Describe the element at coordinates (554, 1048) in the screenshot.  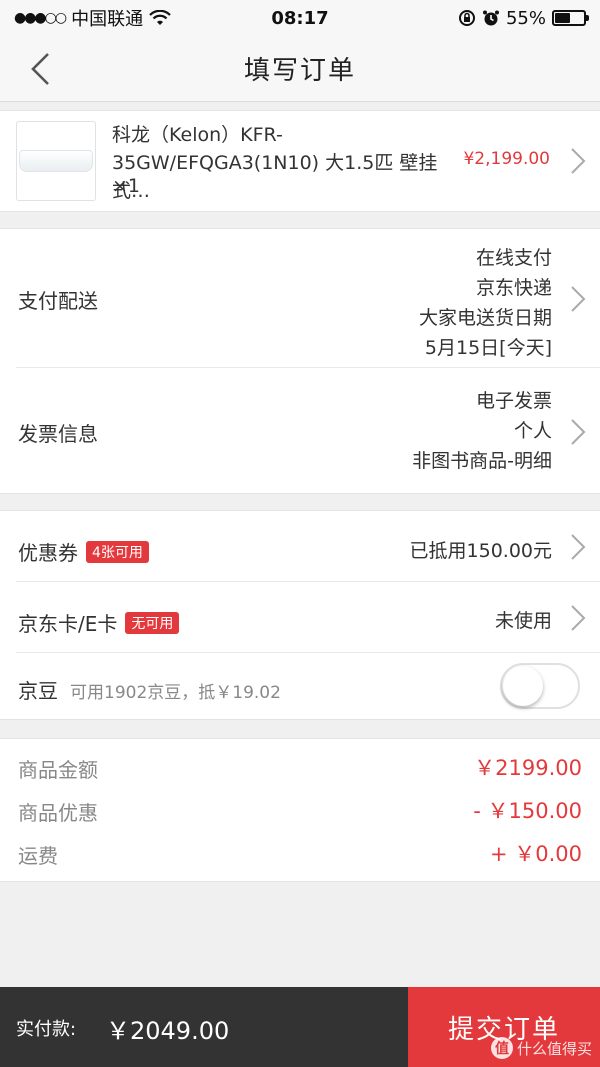
I see `watermark-text: 什么值得买` at that location.